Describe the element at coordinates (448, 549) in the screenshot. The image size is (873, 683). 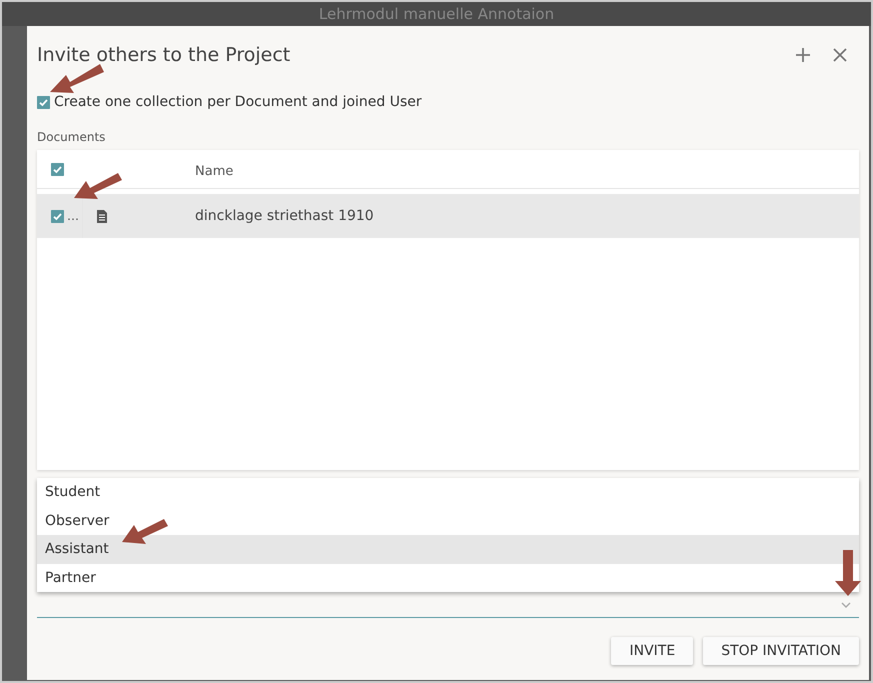
I see `role-option: Assistant` at that location.